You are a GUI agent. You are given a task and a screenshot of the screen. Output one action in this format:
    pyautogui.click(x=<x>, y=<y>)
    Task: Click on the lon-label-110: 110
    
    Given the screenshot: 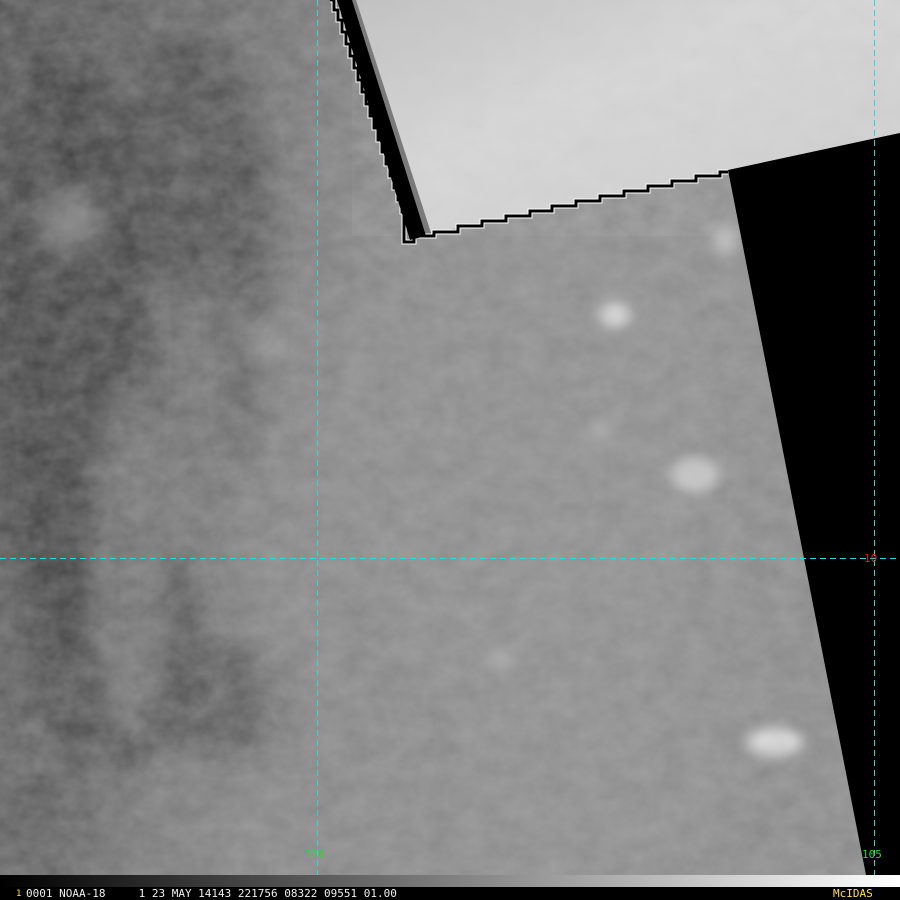 What is the action you would take?
    pyautogui.click(x=315, y=854)
    